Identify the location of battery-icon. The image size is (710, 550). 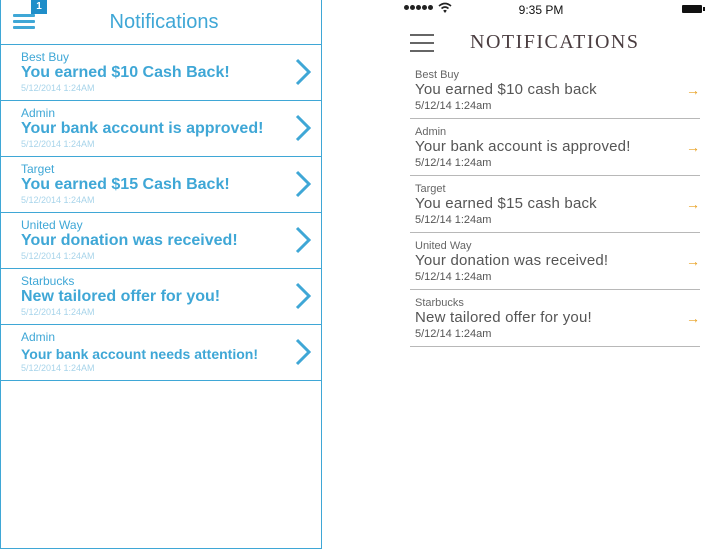
(693, 9).